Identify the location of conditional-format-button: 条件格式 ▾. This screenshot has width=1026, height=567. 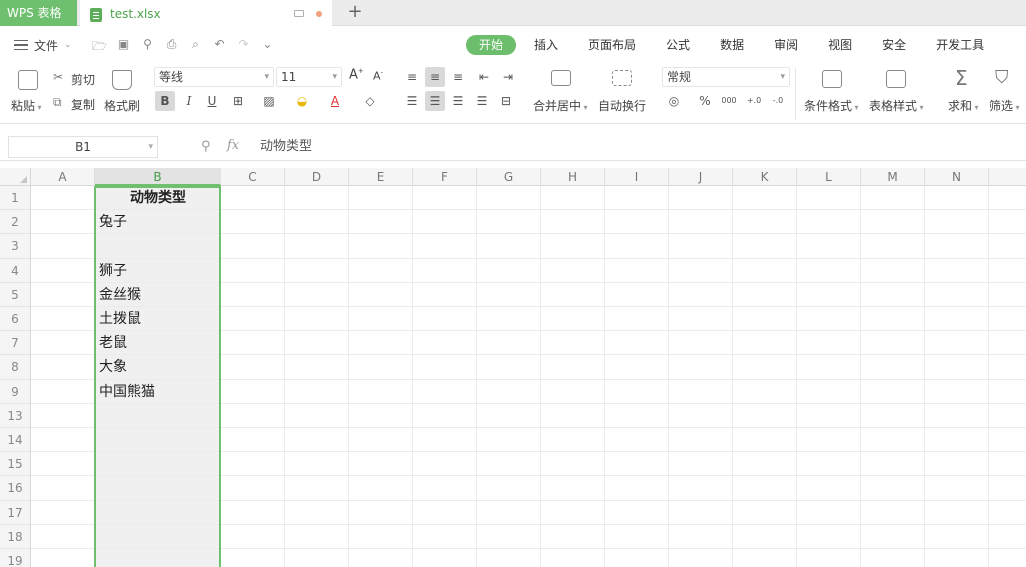
(831, 105).